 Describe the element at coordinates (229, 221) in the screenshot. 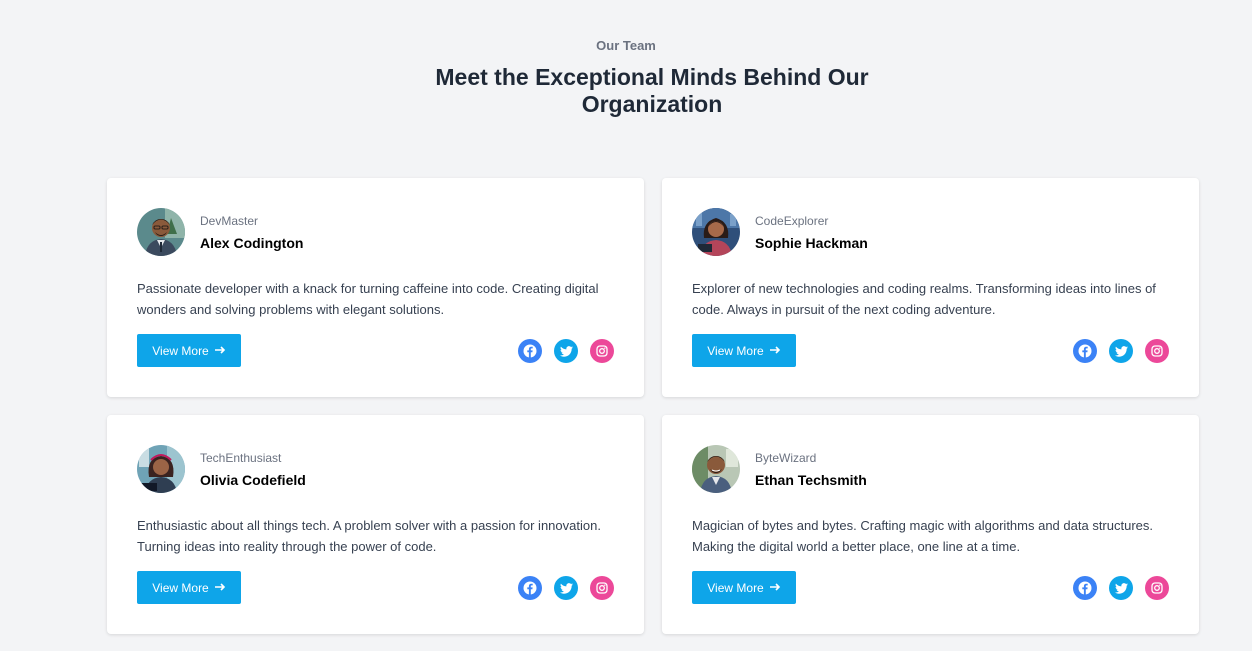

I see `member-handle: DevMaster` at that location.